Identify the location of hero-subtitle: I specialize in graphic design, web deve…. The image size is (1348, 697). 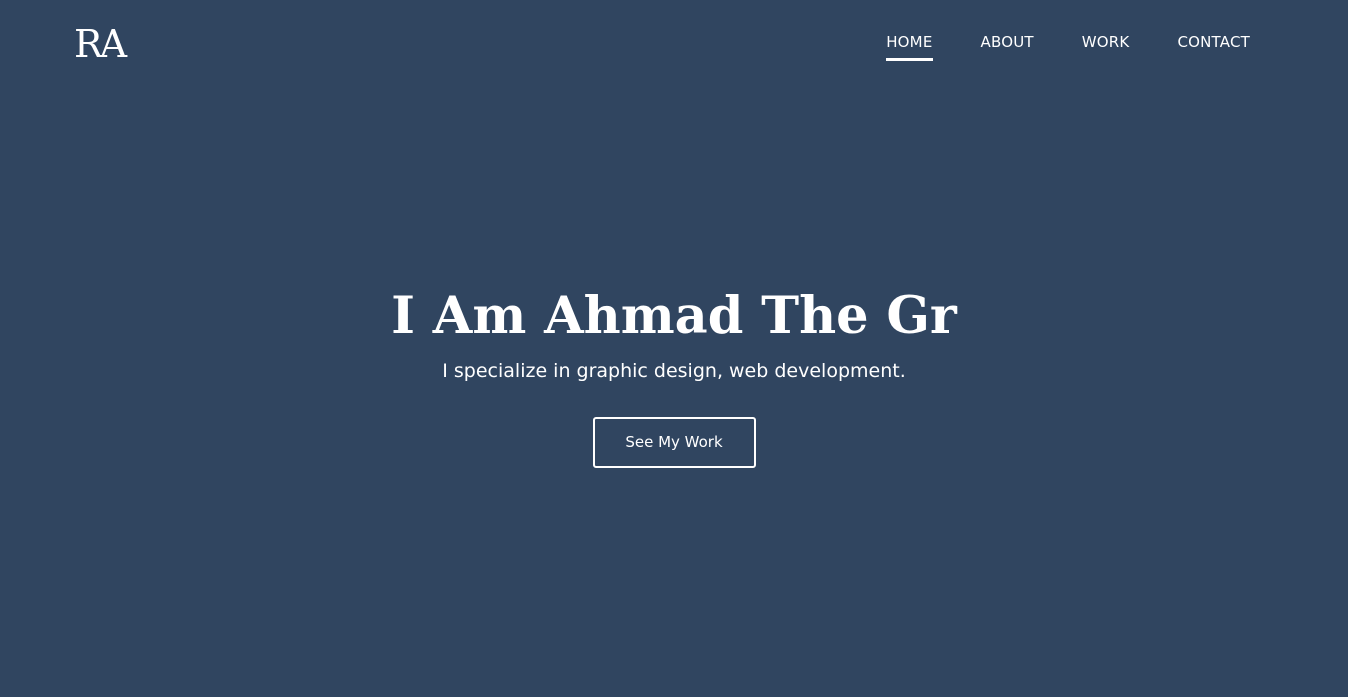
(674, 371).